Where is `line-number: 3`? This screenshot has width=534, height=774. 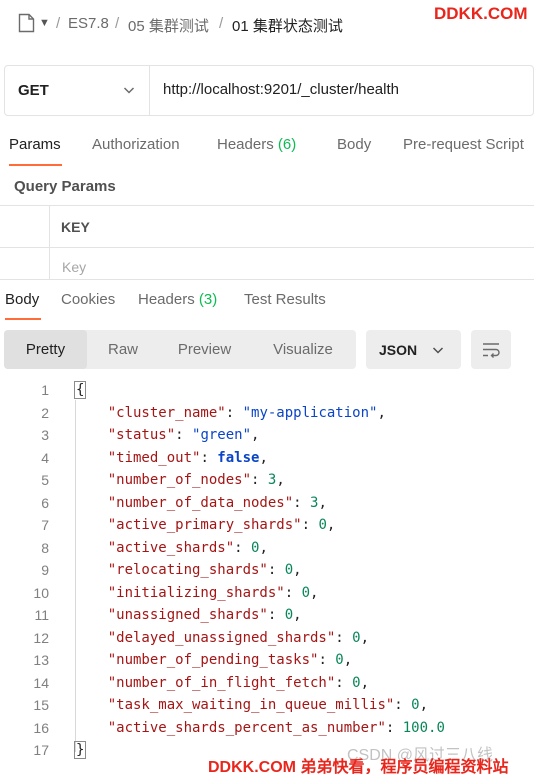 line-number: 3 is located at coordinates (45, 435).